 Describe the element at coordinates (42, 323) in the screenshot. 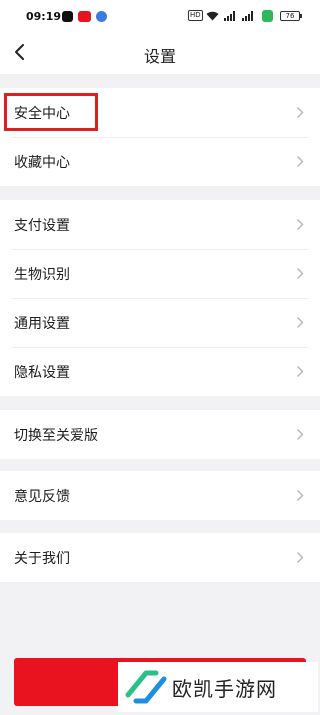

I see `settings-item-label: 通用设置` at that location.